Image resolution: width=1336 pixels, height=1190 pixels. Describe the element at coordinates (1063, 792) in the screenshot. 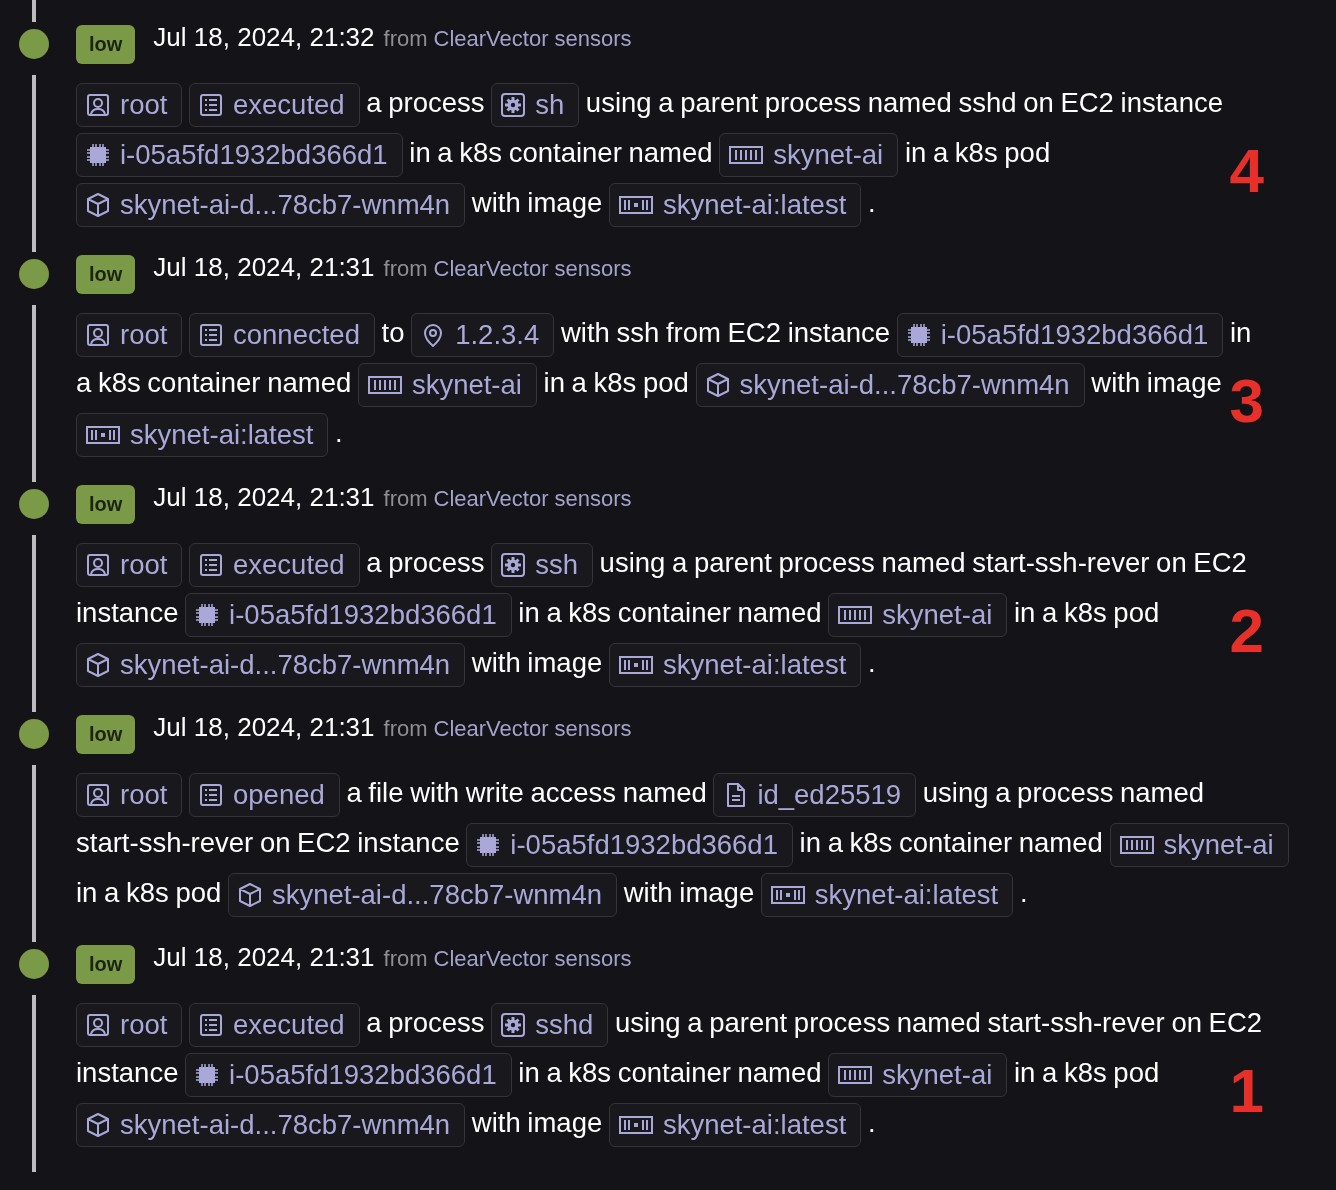

I see `event-text: using a process named` at that location.